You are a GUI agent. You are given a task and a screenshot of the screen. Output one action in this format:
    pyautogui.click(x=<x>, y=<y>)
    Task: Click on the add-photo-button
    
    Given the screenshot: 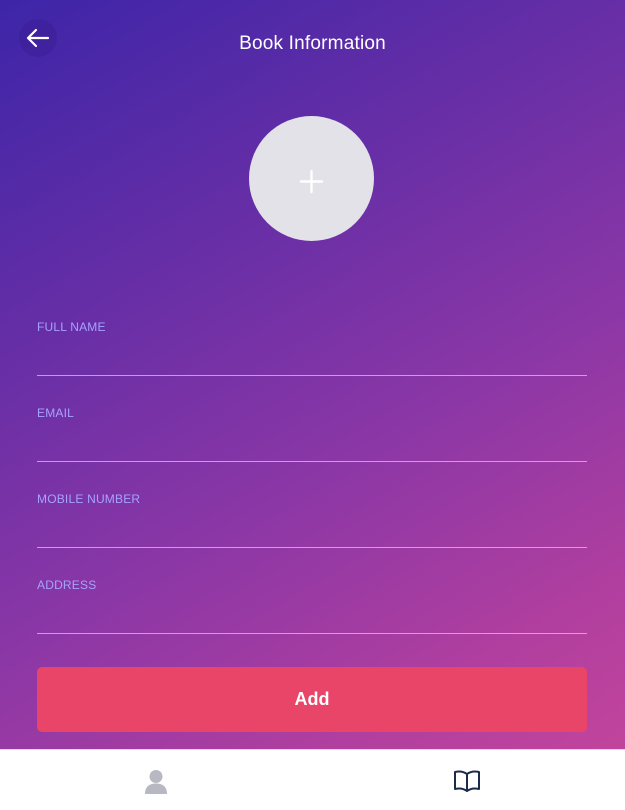 What is the action you would take?
    pyautogui.click(x=311, y=178)
    